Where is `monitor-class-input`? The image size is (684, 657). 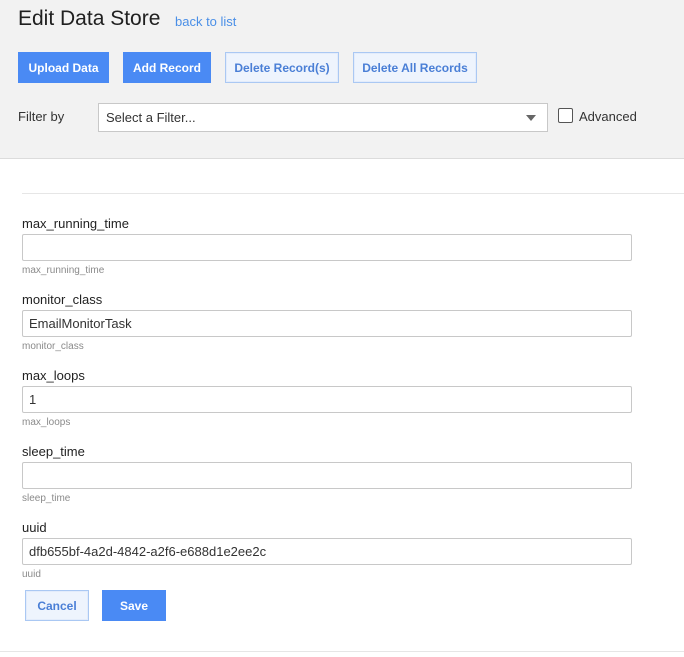
monitor-class-input is located at coordinates (327, 323).